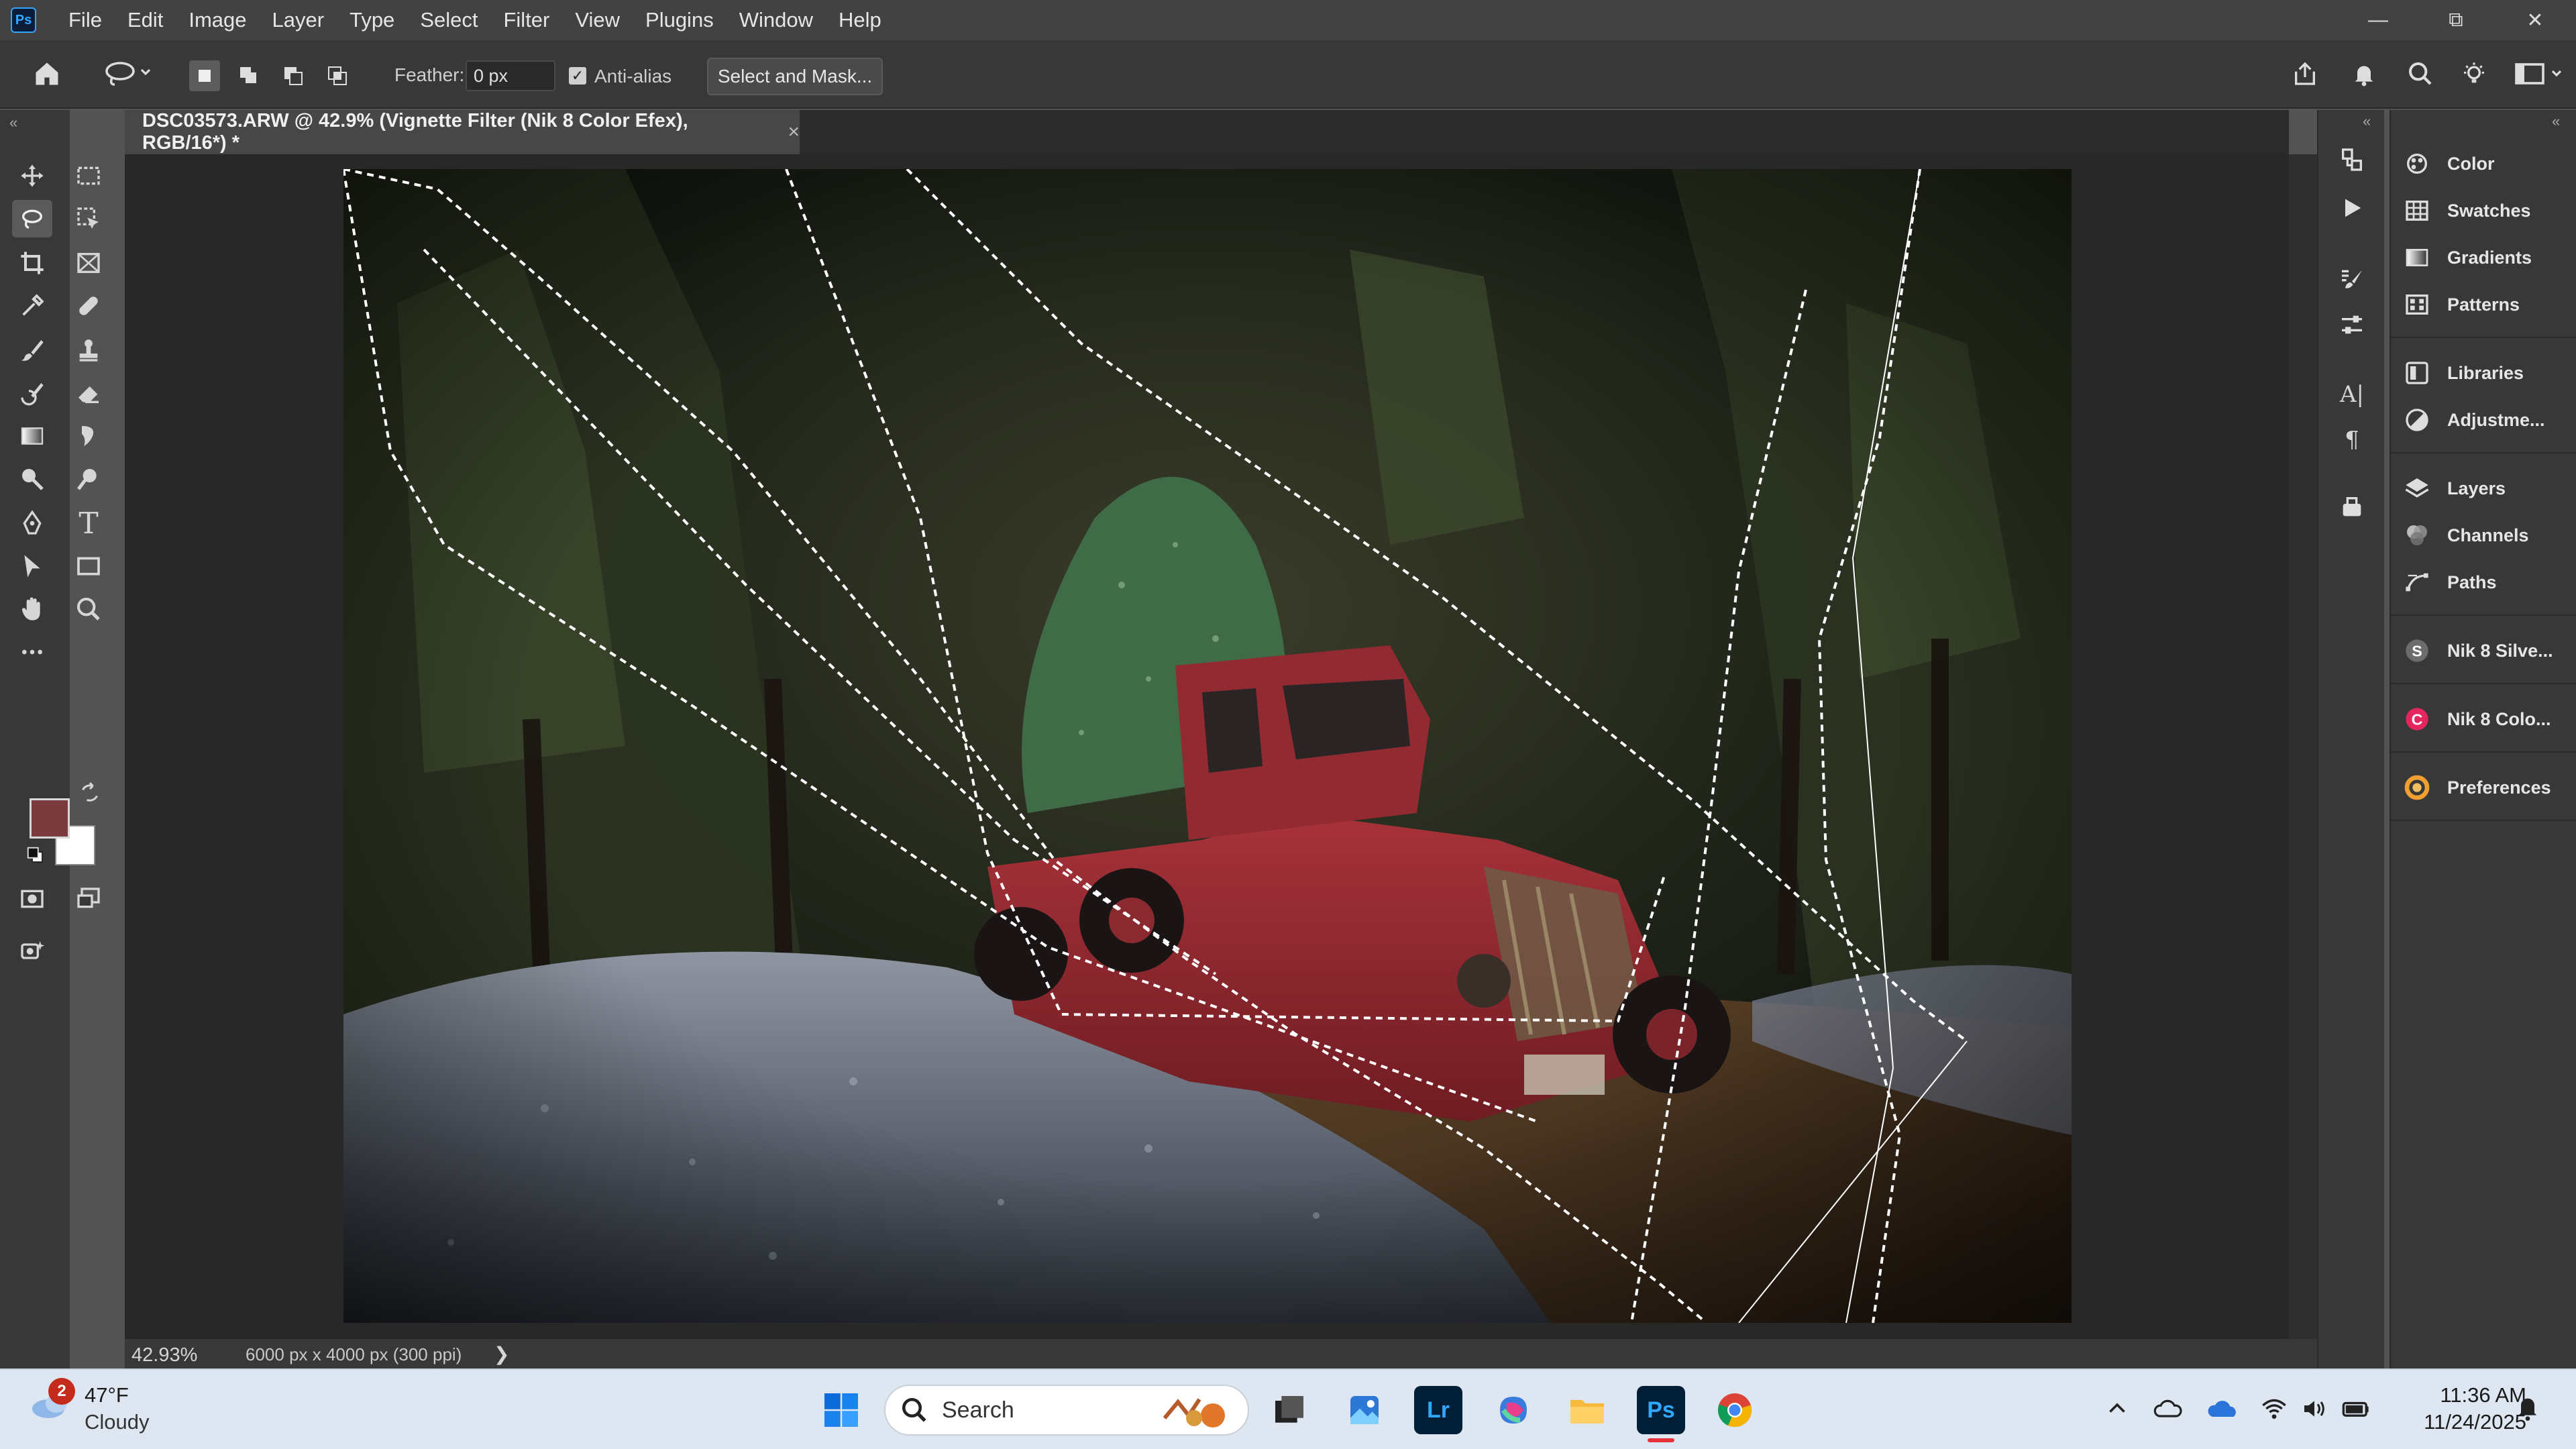 This screenshot has width=2576, height=1449. What do you see at coordinates (32, 951) in the screenshot?
I see `generative-fill-icon` at bounding box center [32, 951].